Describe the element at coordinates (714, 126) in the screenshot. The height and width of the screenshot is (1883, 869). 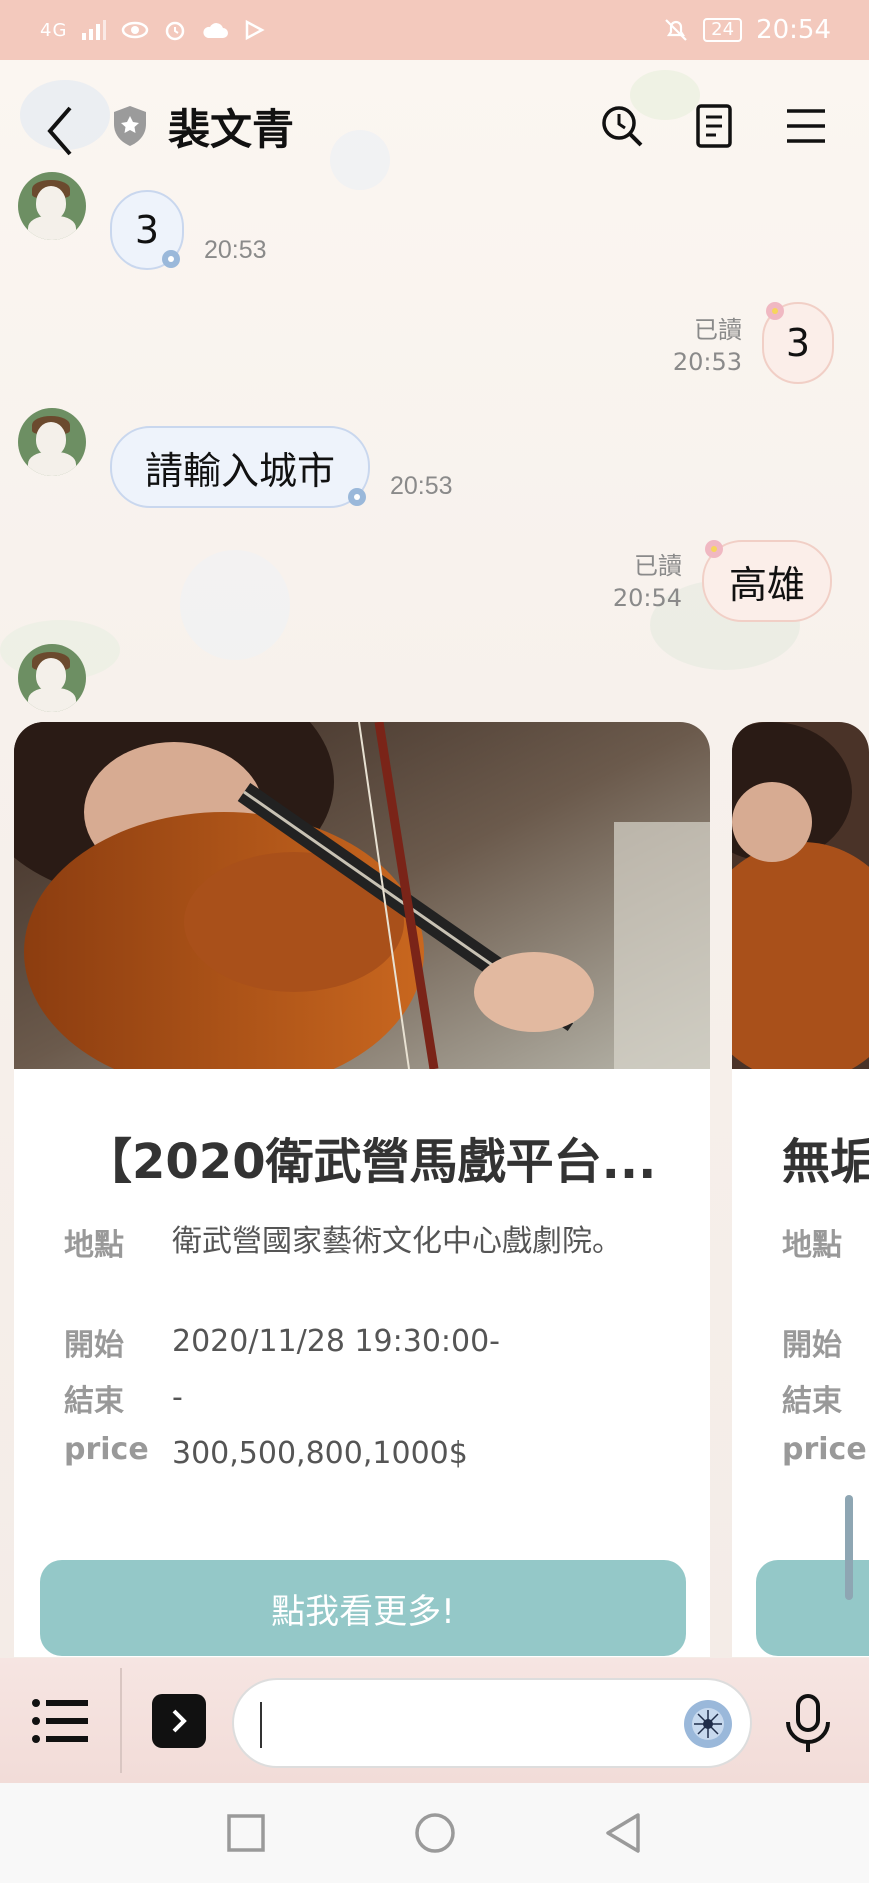
I see `notes-icon` at that location.